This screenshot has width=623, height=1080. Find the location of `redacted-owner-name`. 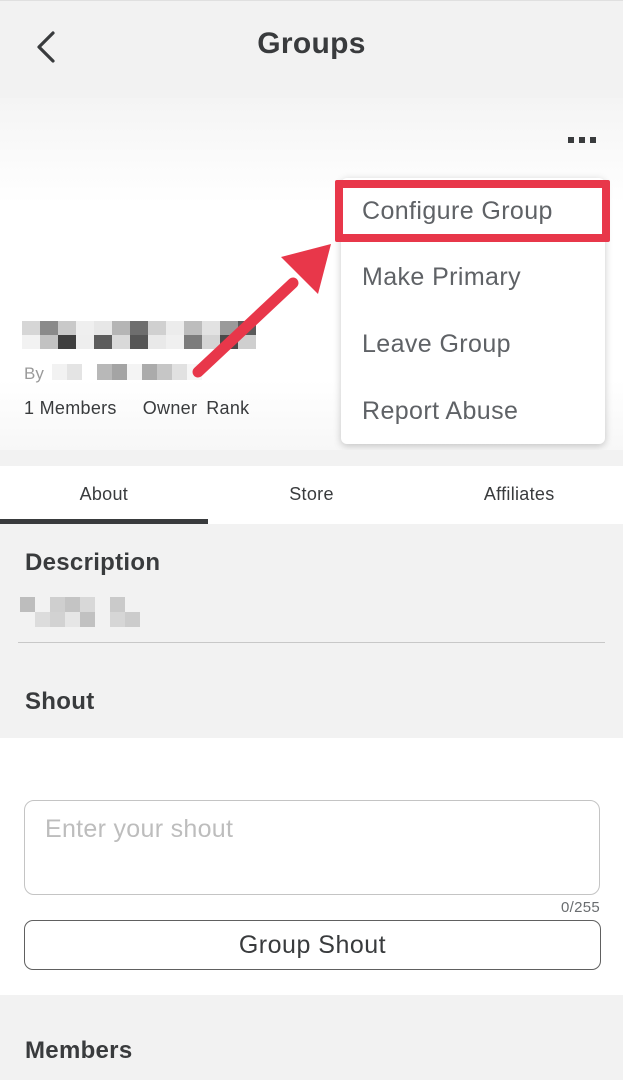

redacted-owner-name is located at coordinates (127, 372).